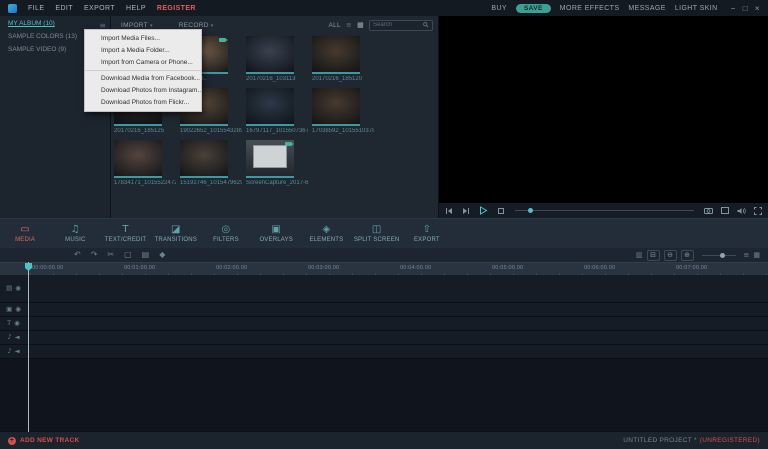 This screenshot has width=768, height=449. I want to click on plus-icon: +, so click(12, 440).